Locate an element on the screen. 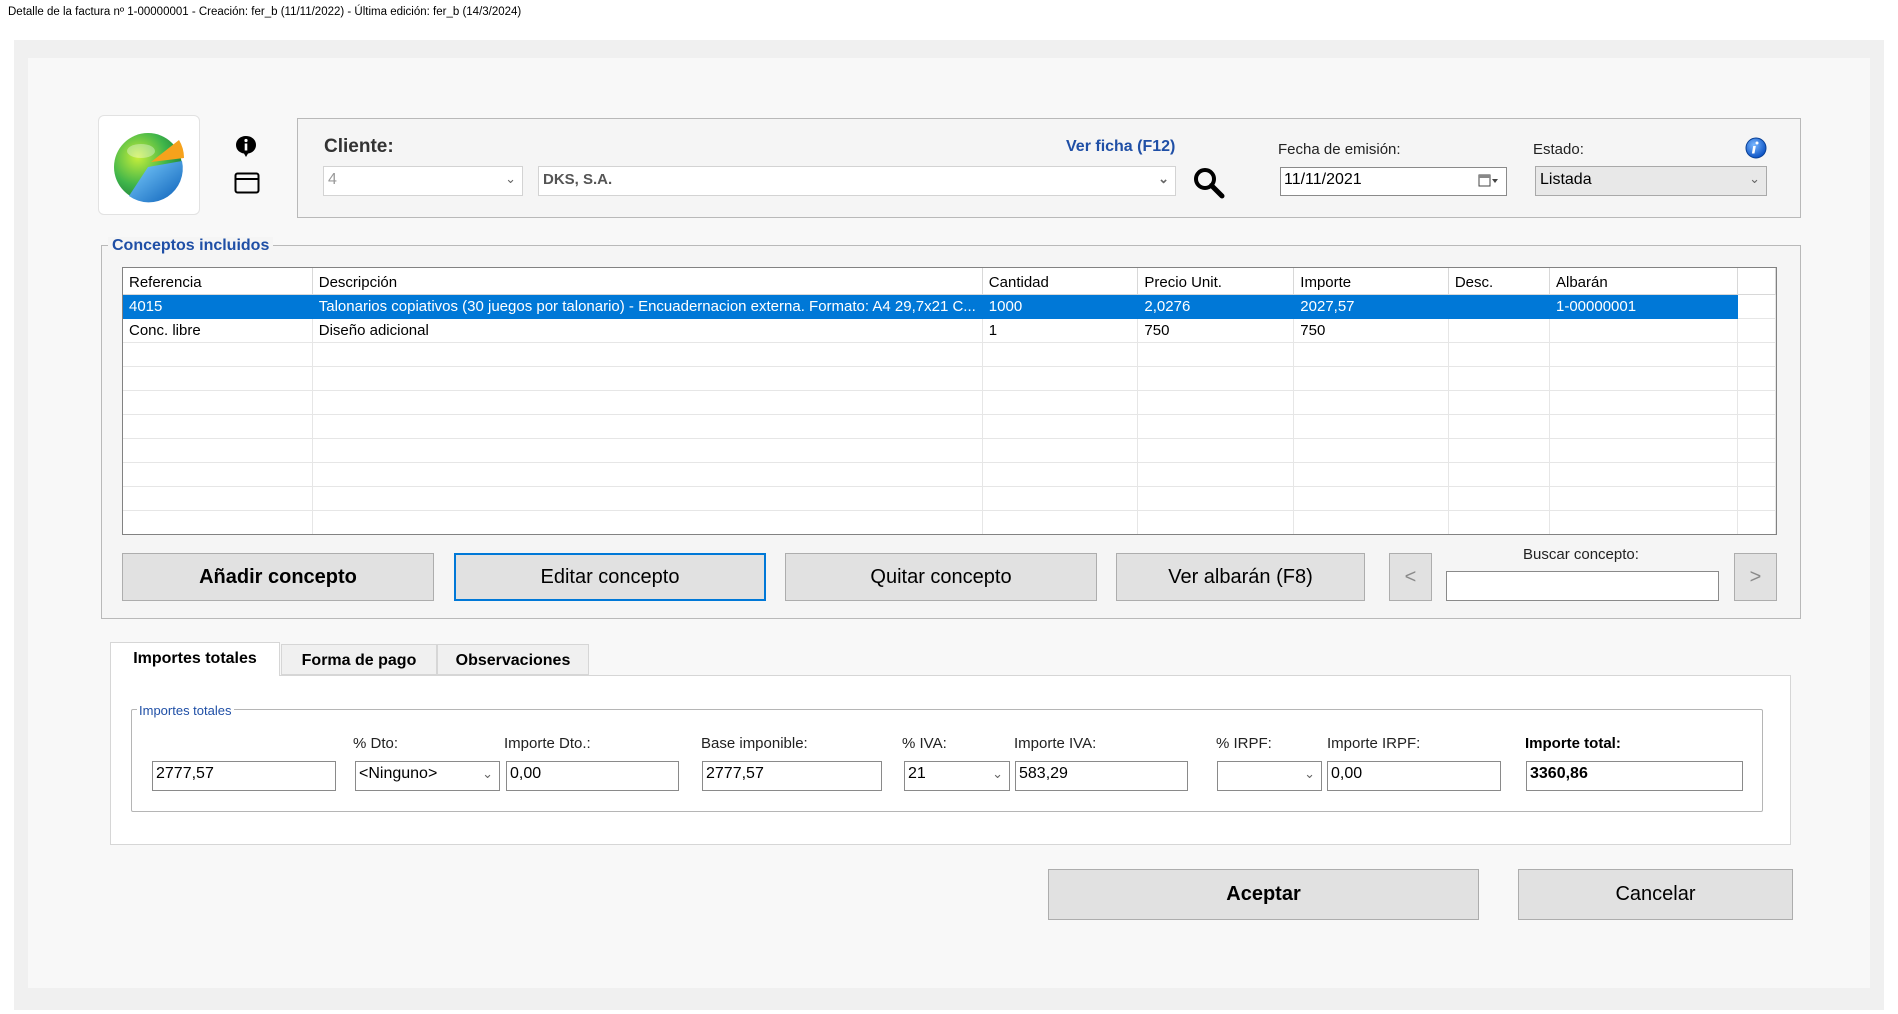 Image resolution: width=1898 pixels, height=1014 pixels. column-header-descripcion: Descripción is located at coordinates (647, 281).